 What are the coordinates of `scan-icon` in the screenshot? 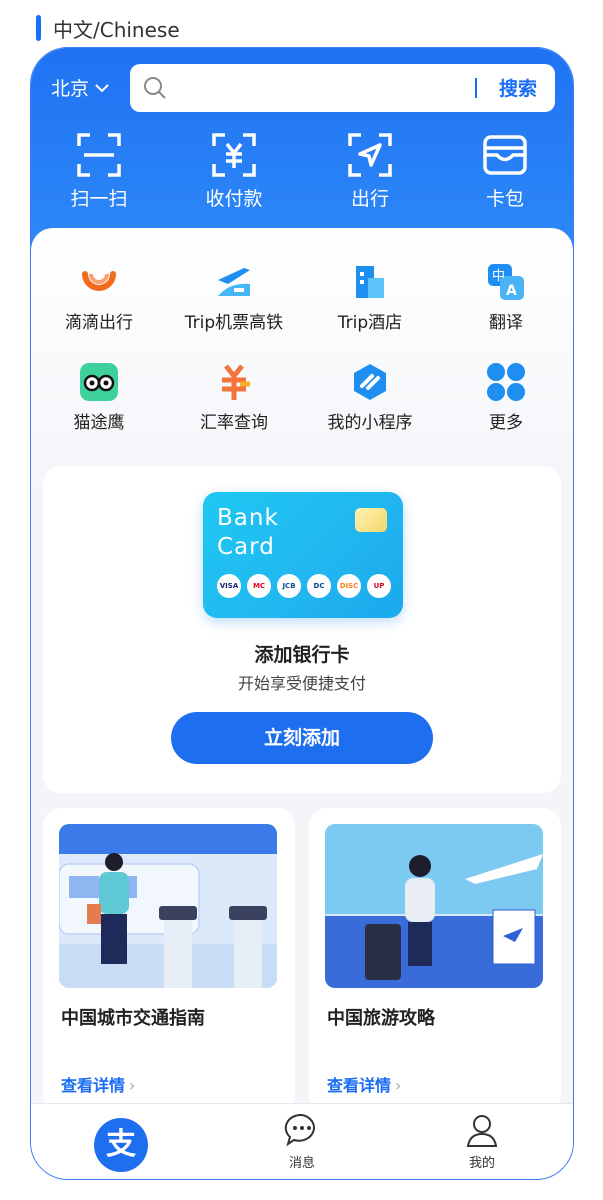 It's located at (99, 155).